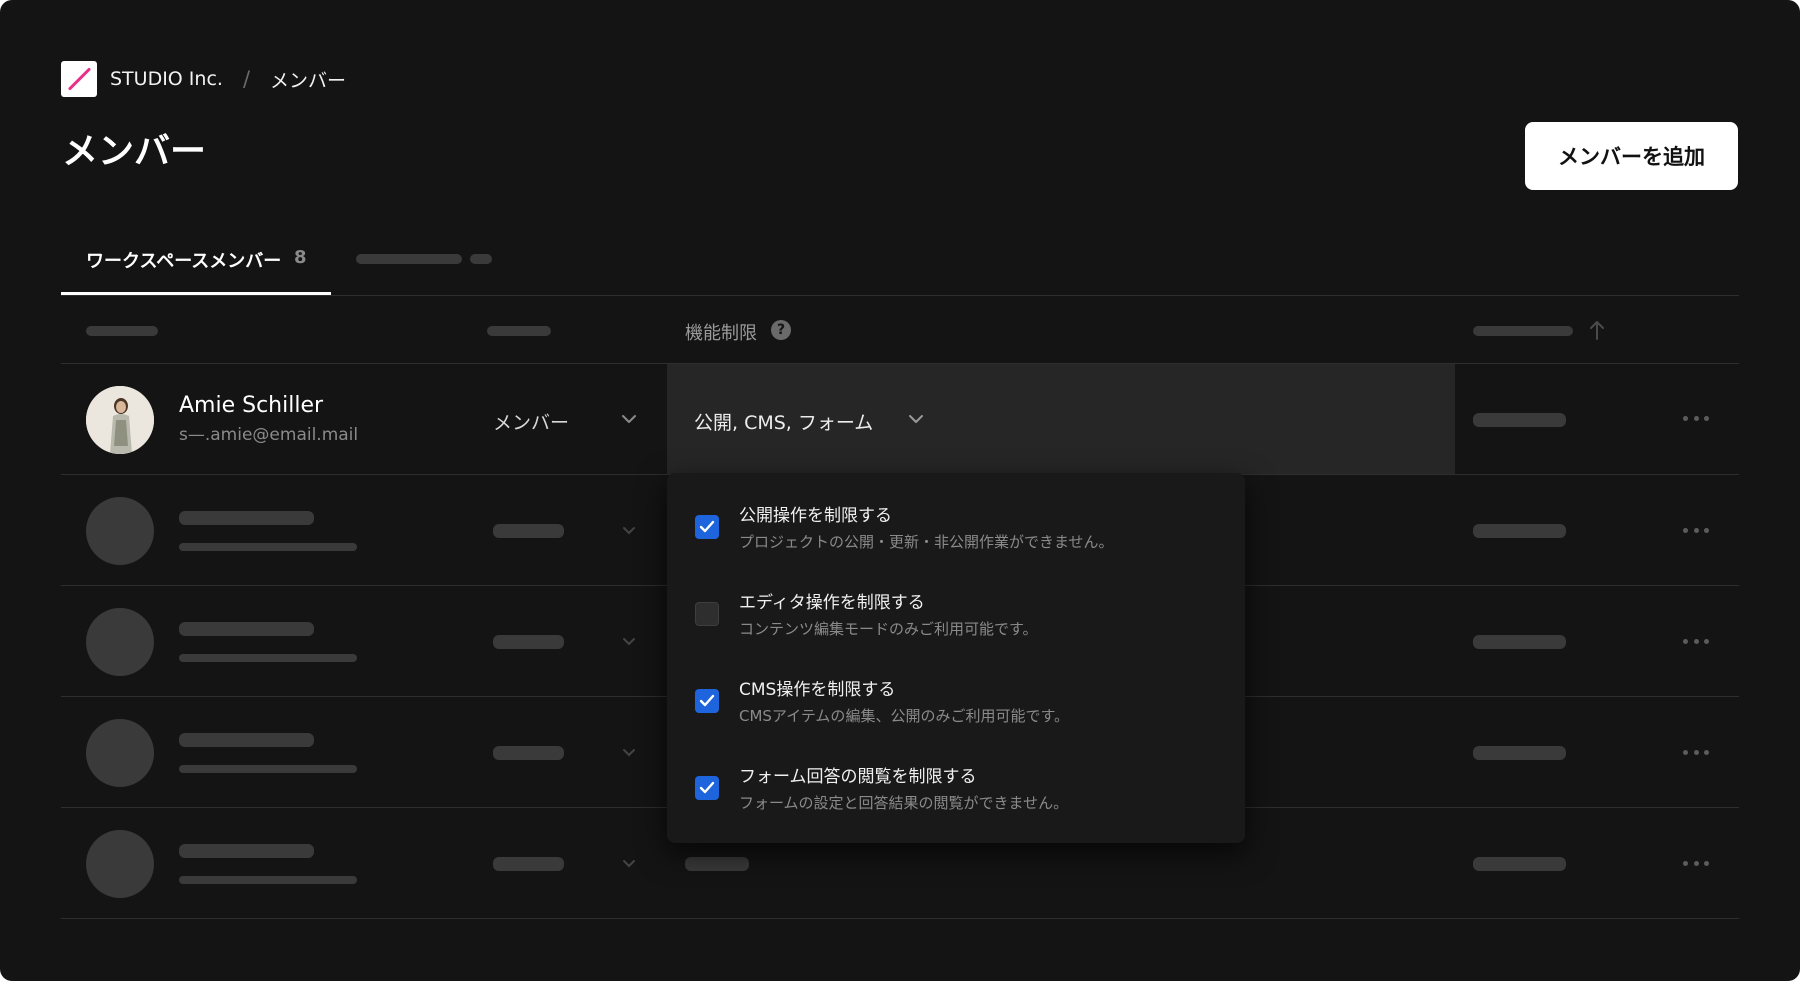 This screenshot has height=981, width=1800. Describe the element at coordinates (721, 333) in the screenshot. I see `column-header-restriction: 機能制限` at that location.